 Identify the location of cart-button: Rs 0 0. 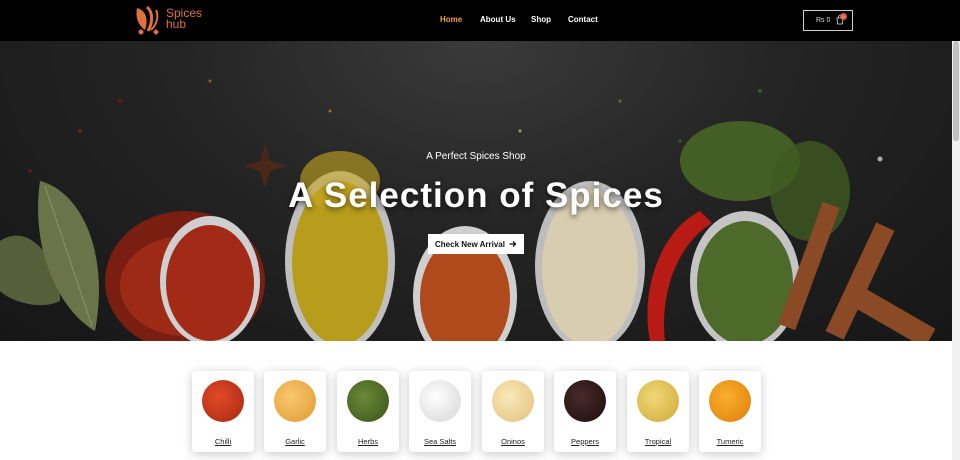
(828, 20).